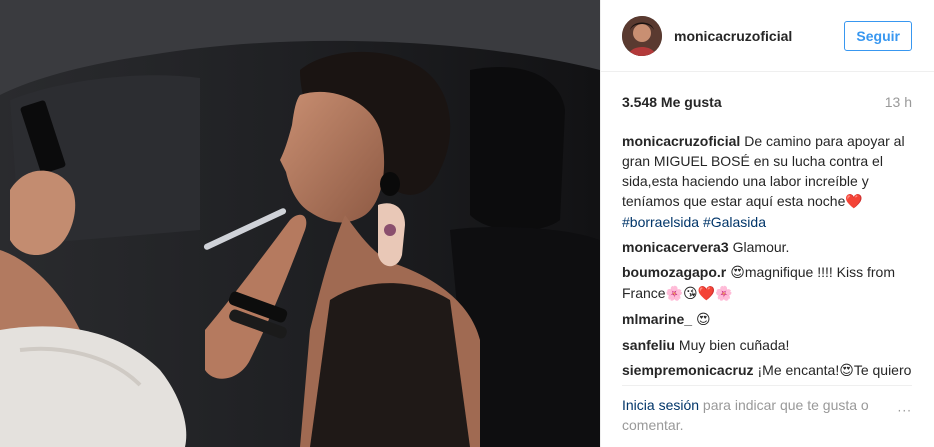 This screenshot has width=934, height=447. Describe the element at coordinates (761, 247) in the screenshot. I see `comment-text: Glamour.` at that location.